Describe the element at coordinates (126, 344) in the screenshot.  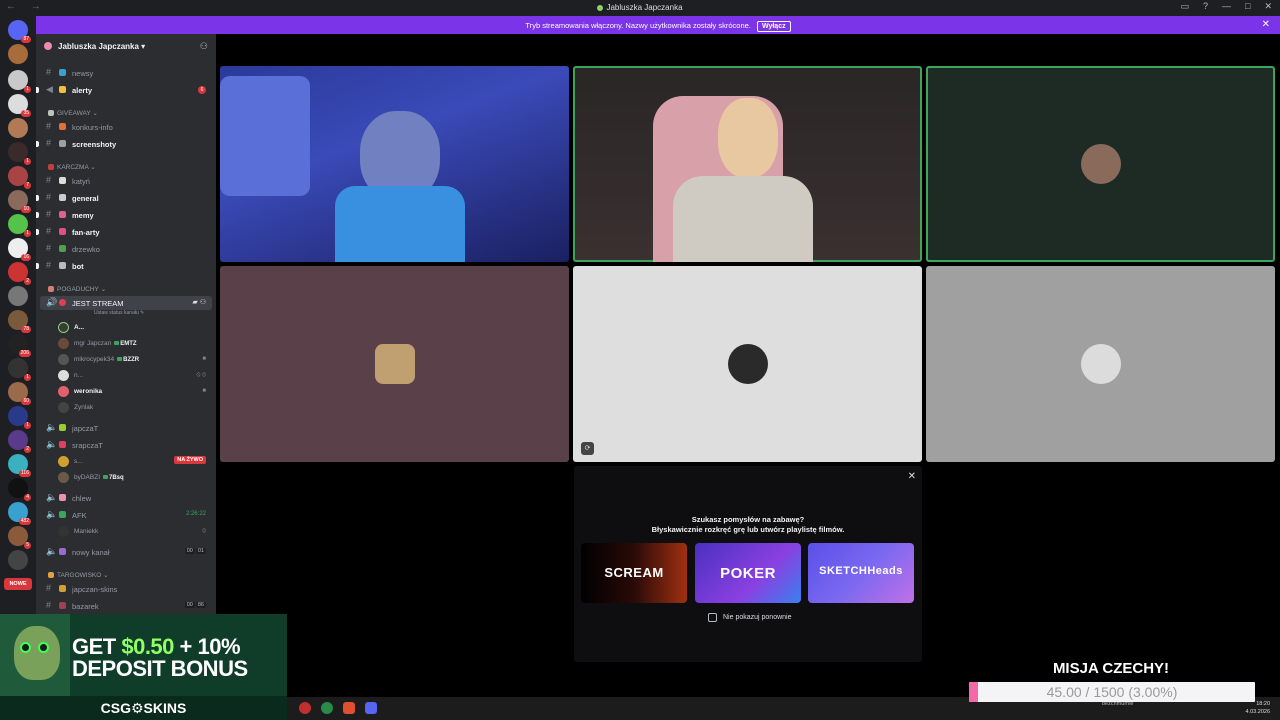
I see `voice-user: mgr Japczan EMTZ` at that location.